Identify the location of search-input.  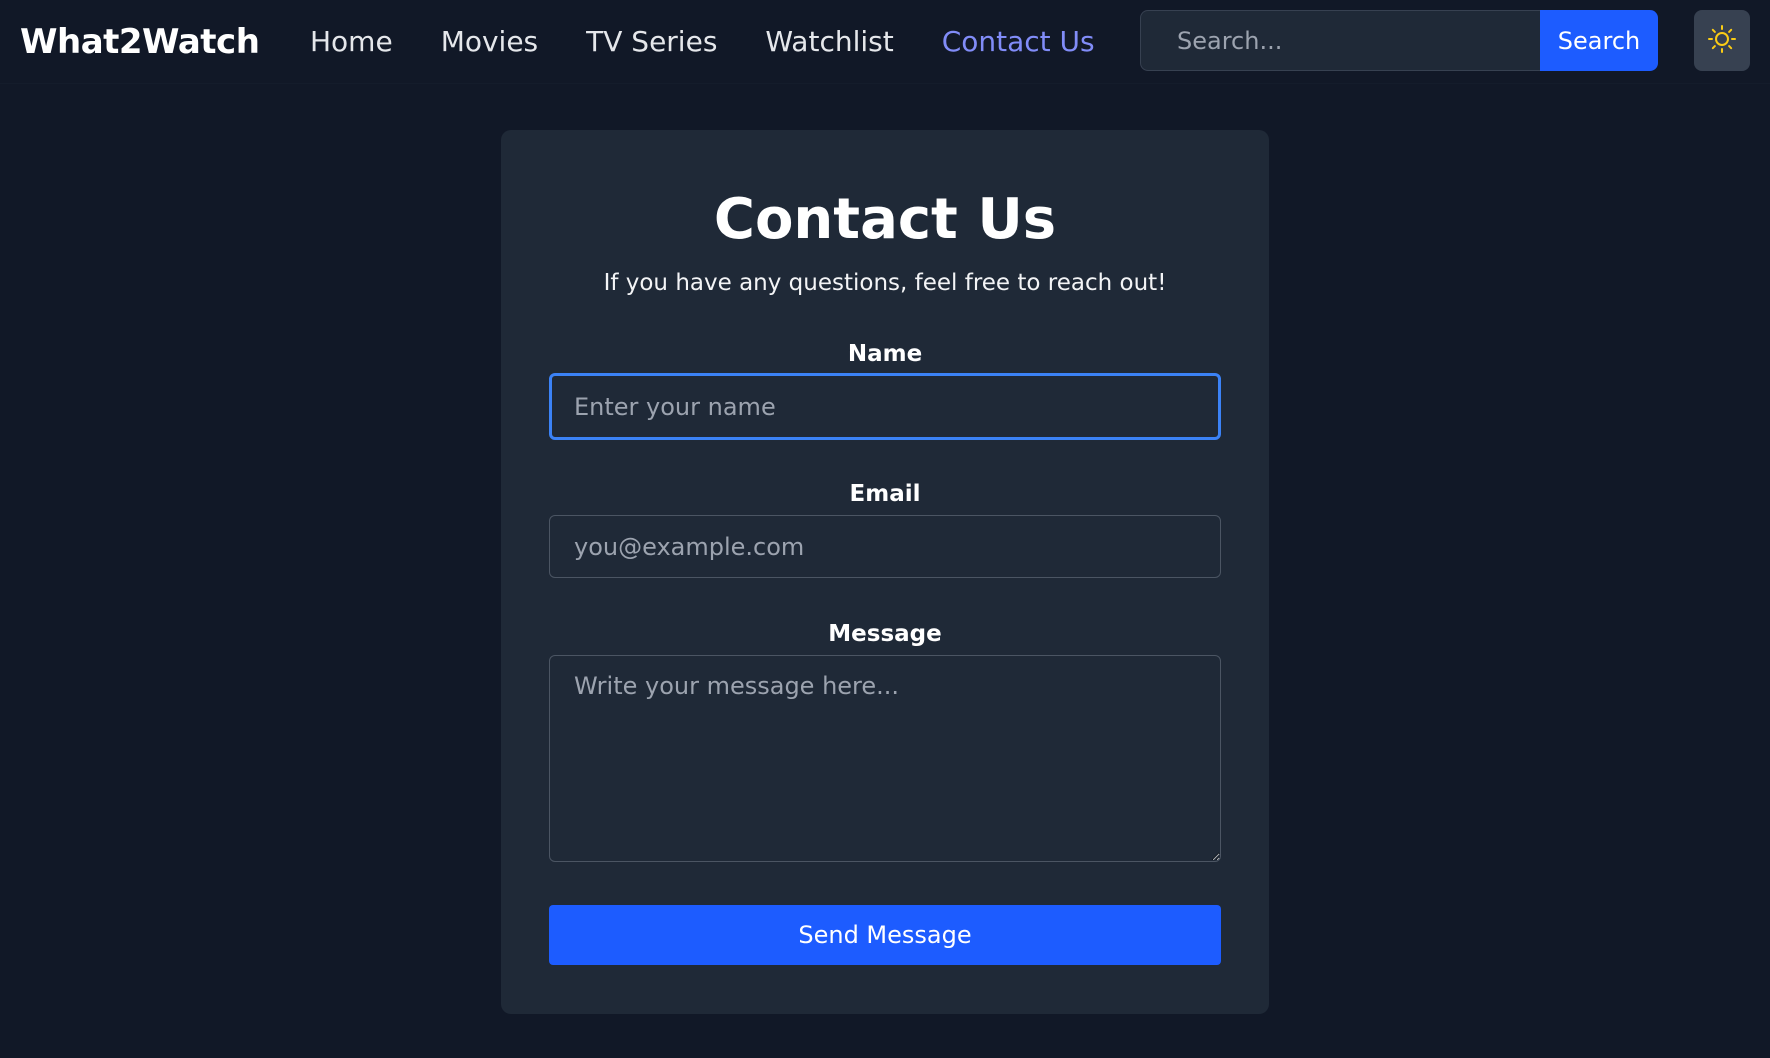
(1340, 40).